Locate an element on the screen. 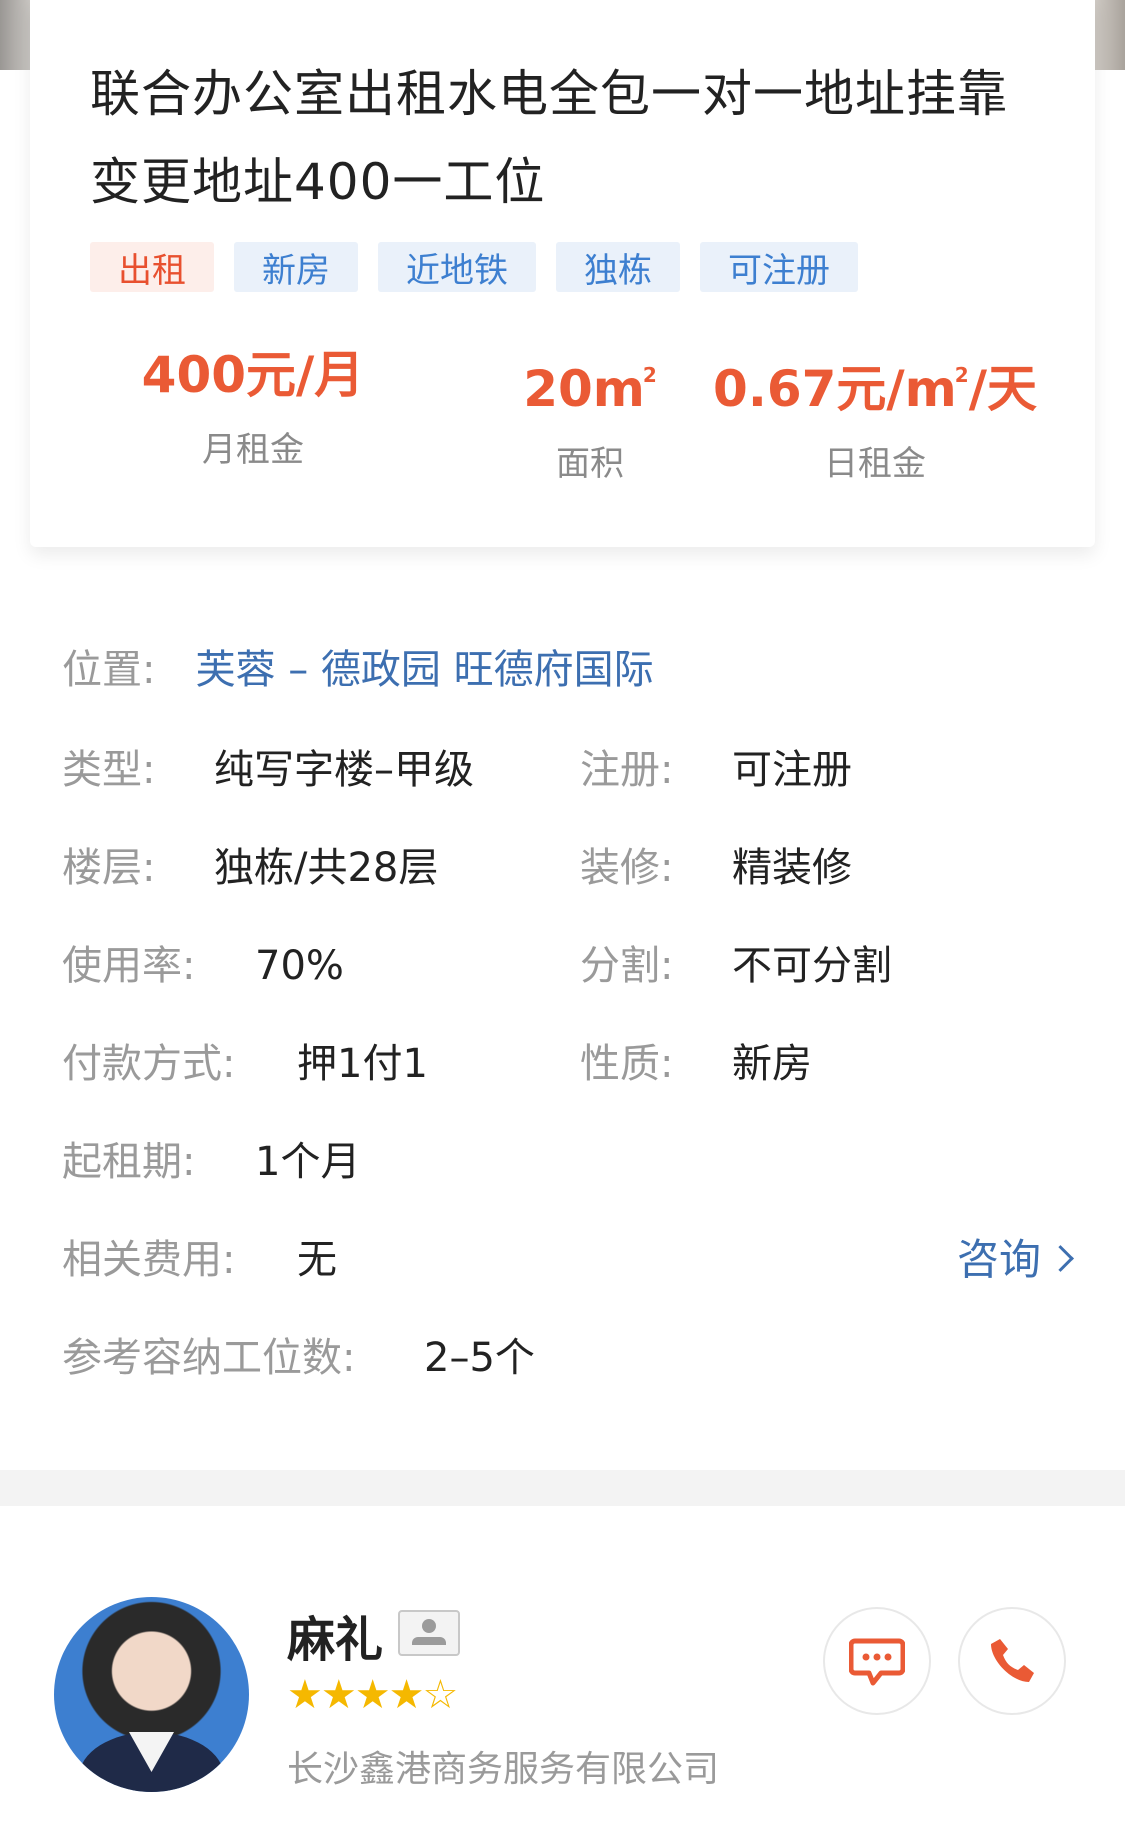 This screenshot has width=1125, height=1846. area-label: 面积 is located at coordinates (590, 464).